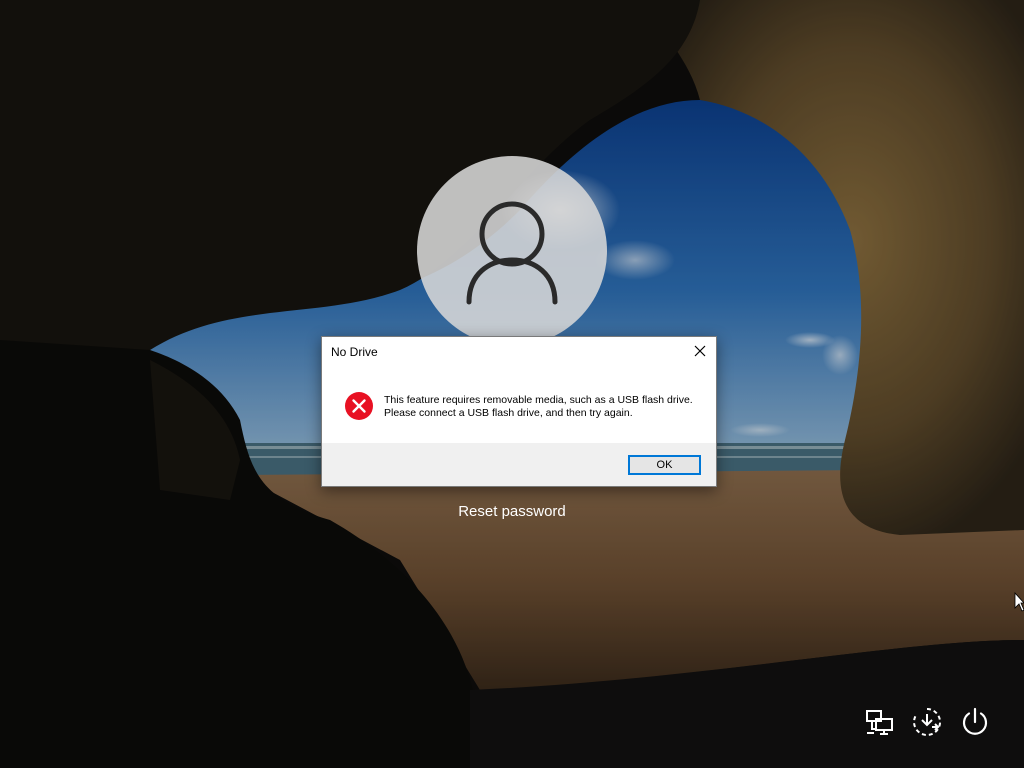 The image size is (1024, 768). I want to click on dialog-close-button, so click(700, 351).